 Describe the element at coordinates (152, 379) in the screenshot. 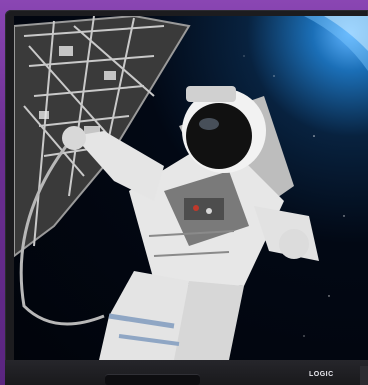

I see `monitor-stand-slot` at that location.